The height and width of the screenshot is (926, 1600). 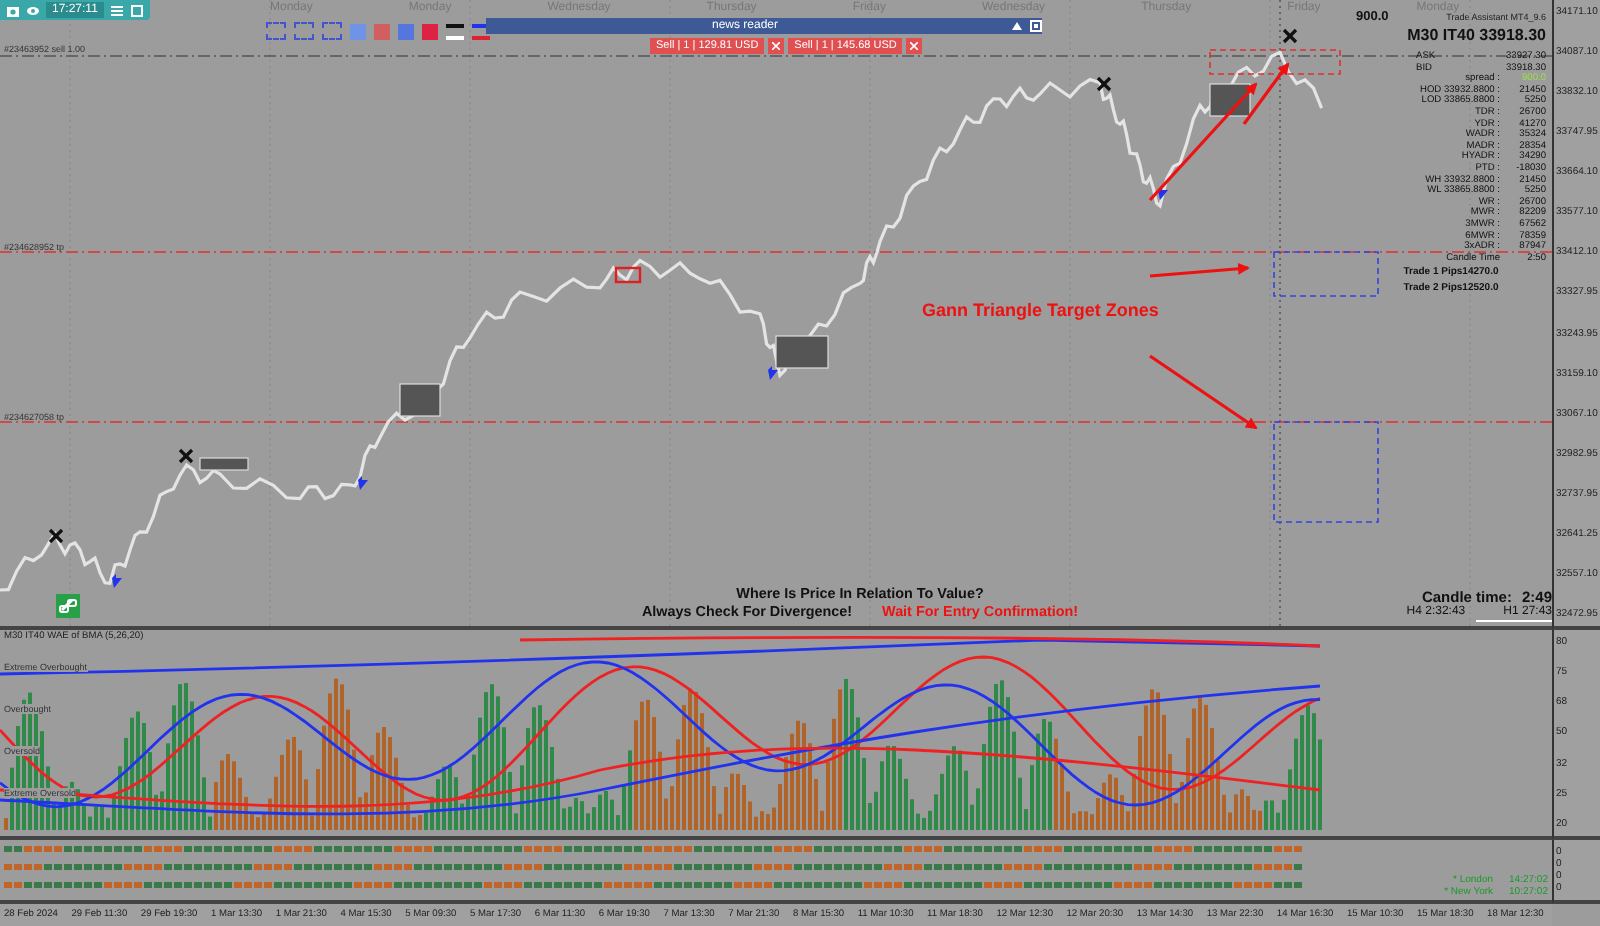 I want to click on menu-icon, so click(x=116, y=10).